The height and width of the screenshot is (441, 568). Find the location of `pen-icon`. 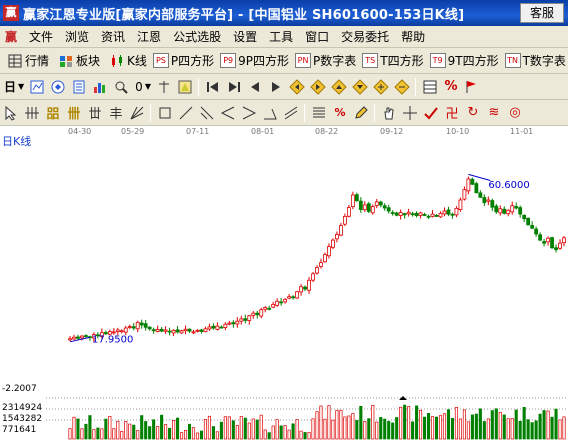

pen-icon is located at coordinates (361, 113).